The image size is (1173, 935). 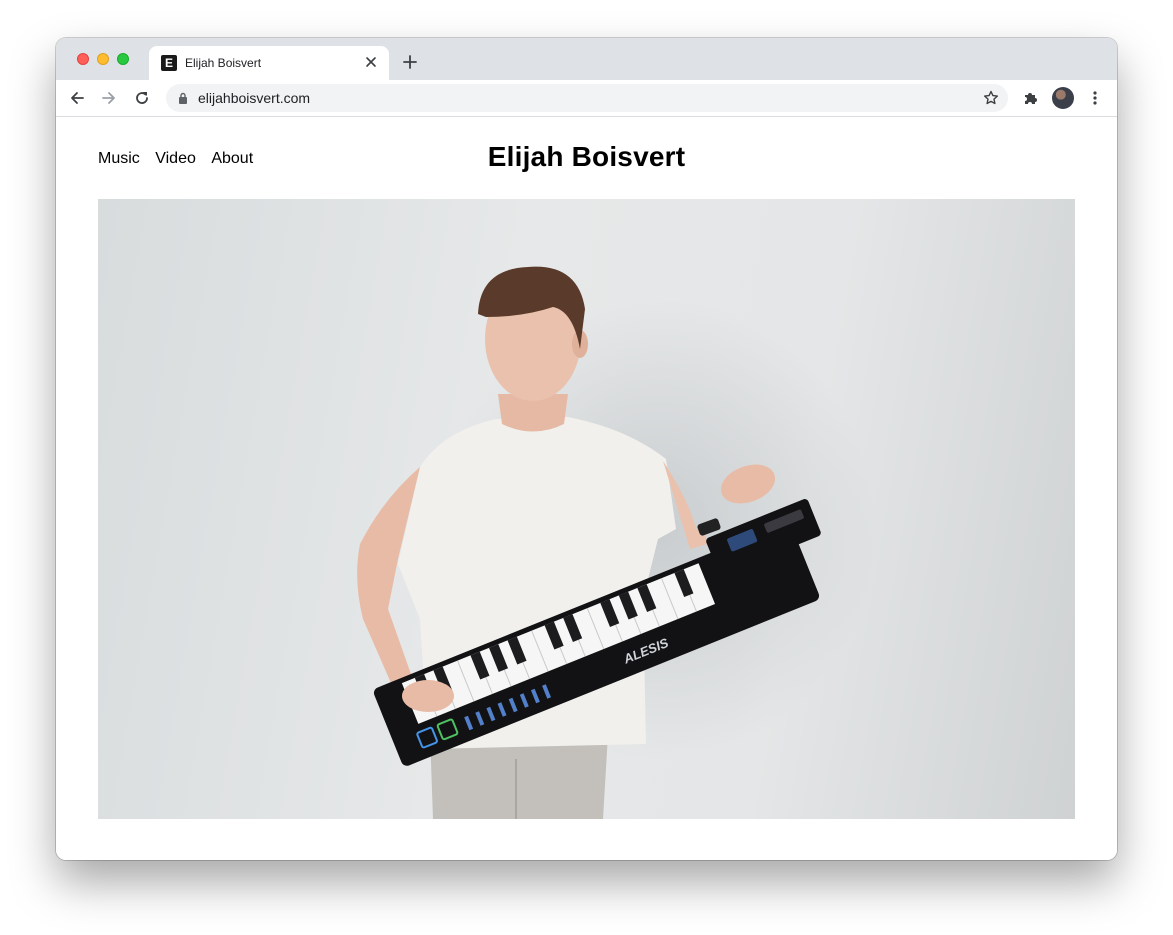 What do you see at coordinates (103, 59) in the screenshot?
I see `minimize-window-button` at bounding box center [103, 59].